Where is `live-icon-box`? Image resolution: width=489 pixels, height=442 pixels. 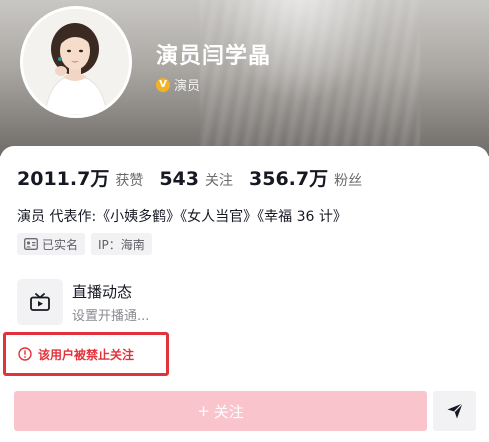
live-icon-box is located at coordinates (40, 302).